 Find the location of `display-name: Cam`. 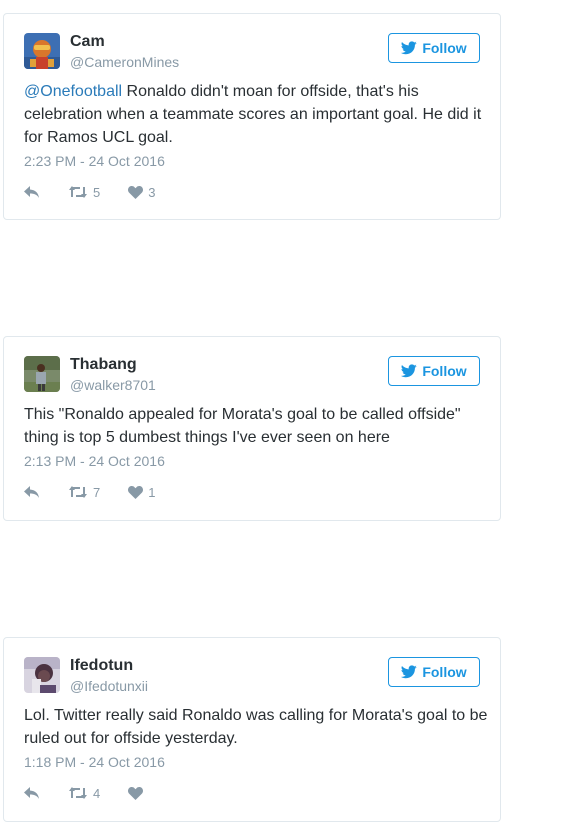

display-name: Cam is located at coordinates (124, 42).